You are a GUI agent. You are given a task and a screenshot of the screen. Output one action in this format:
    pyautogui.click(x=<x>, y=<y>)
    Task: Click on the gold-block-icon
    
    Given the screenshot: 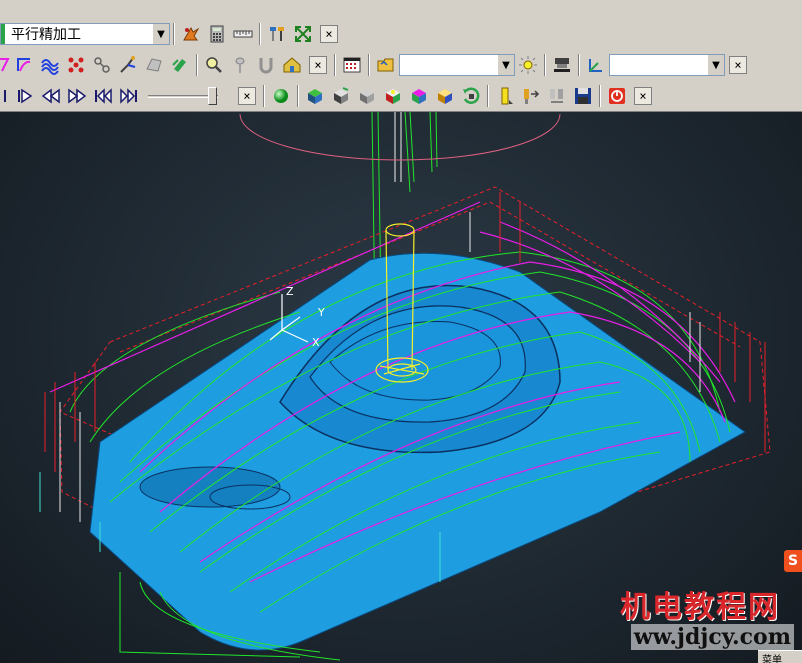 What is the action you would take?
    pyautogui.click(x=445, y=96)
    